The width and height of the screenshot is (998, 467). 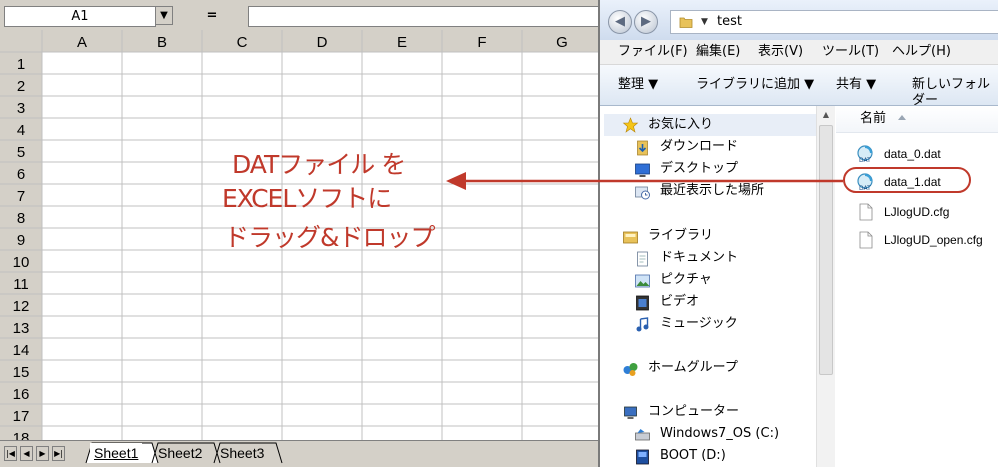 I want to click on pictures-icon, so click(x=642, y=281).